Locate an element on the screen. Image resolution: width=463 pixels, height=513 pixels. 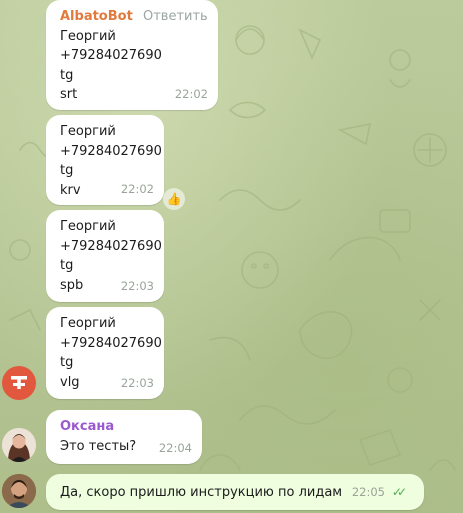
message-time: 22:05 is located at coordinates (368, 491).